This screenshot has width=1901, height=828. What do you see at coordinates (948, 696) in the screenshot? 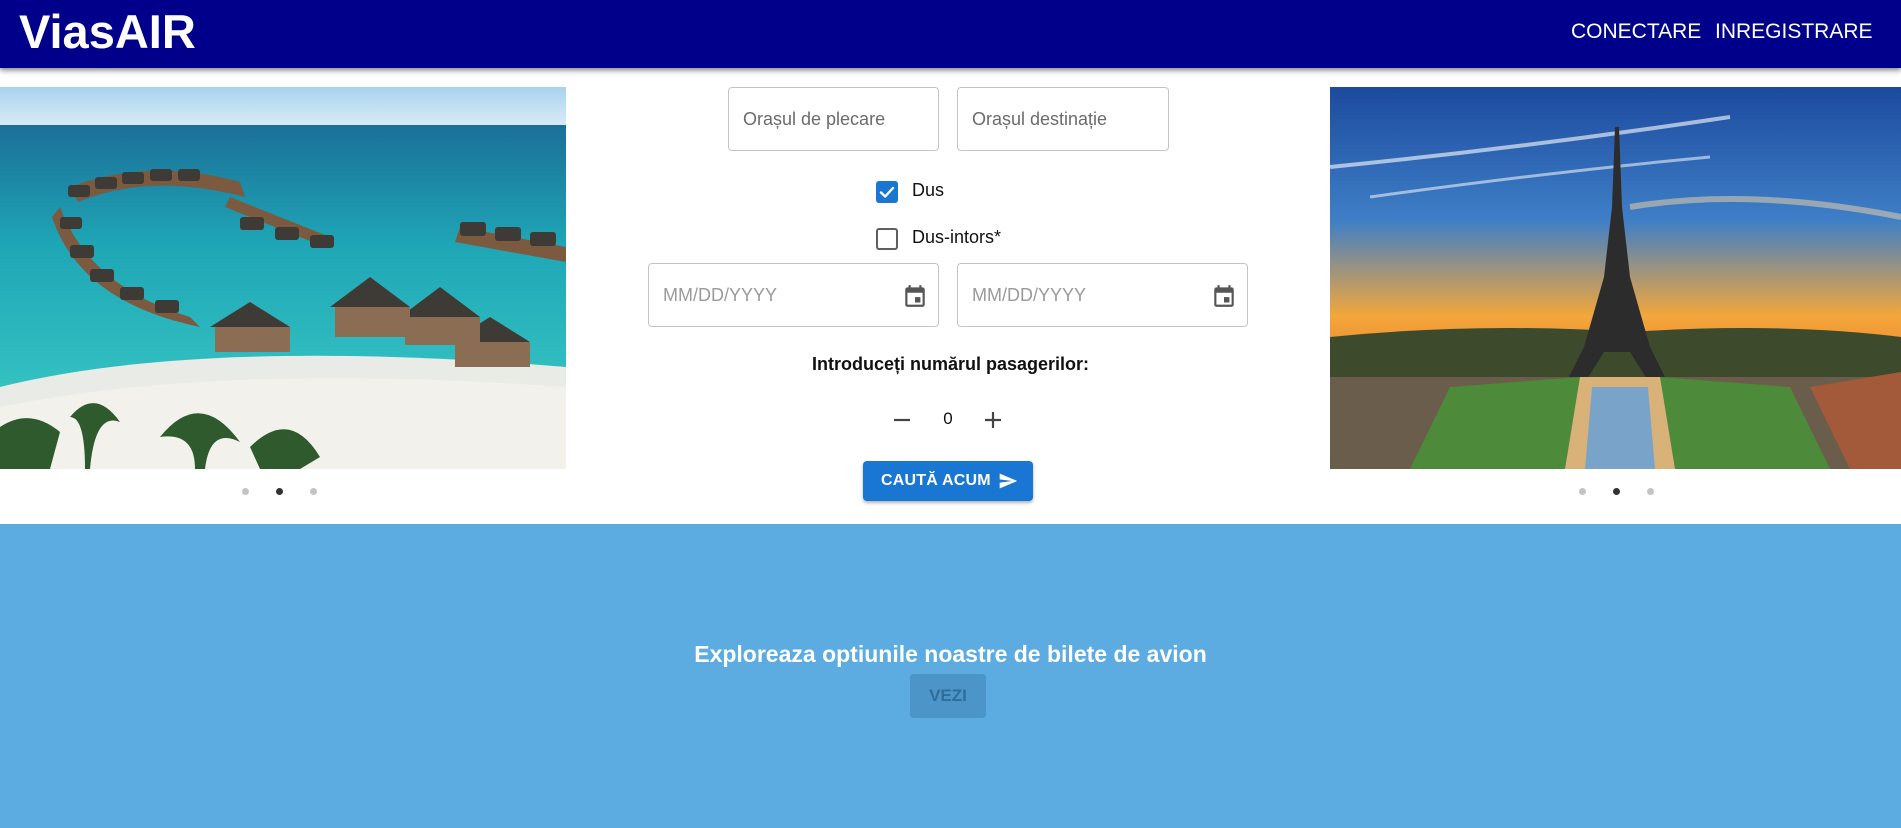
I see `view-tickets-button: VEZI` at bounding box center [948, 696].